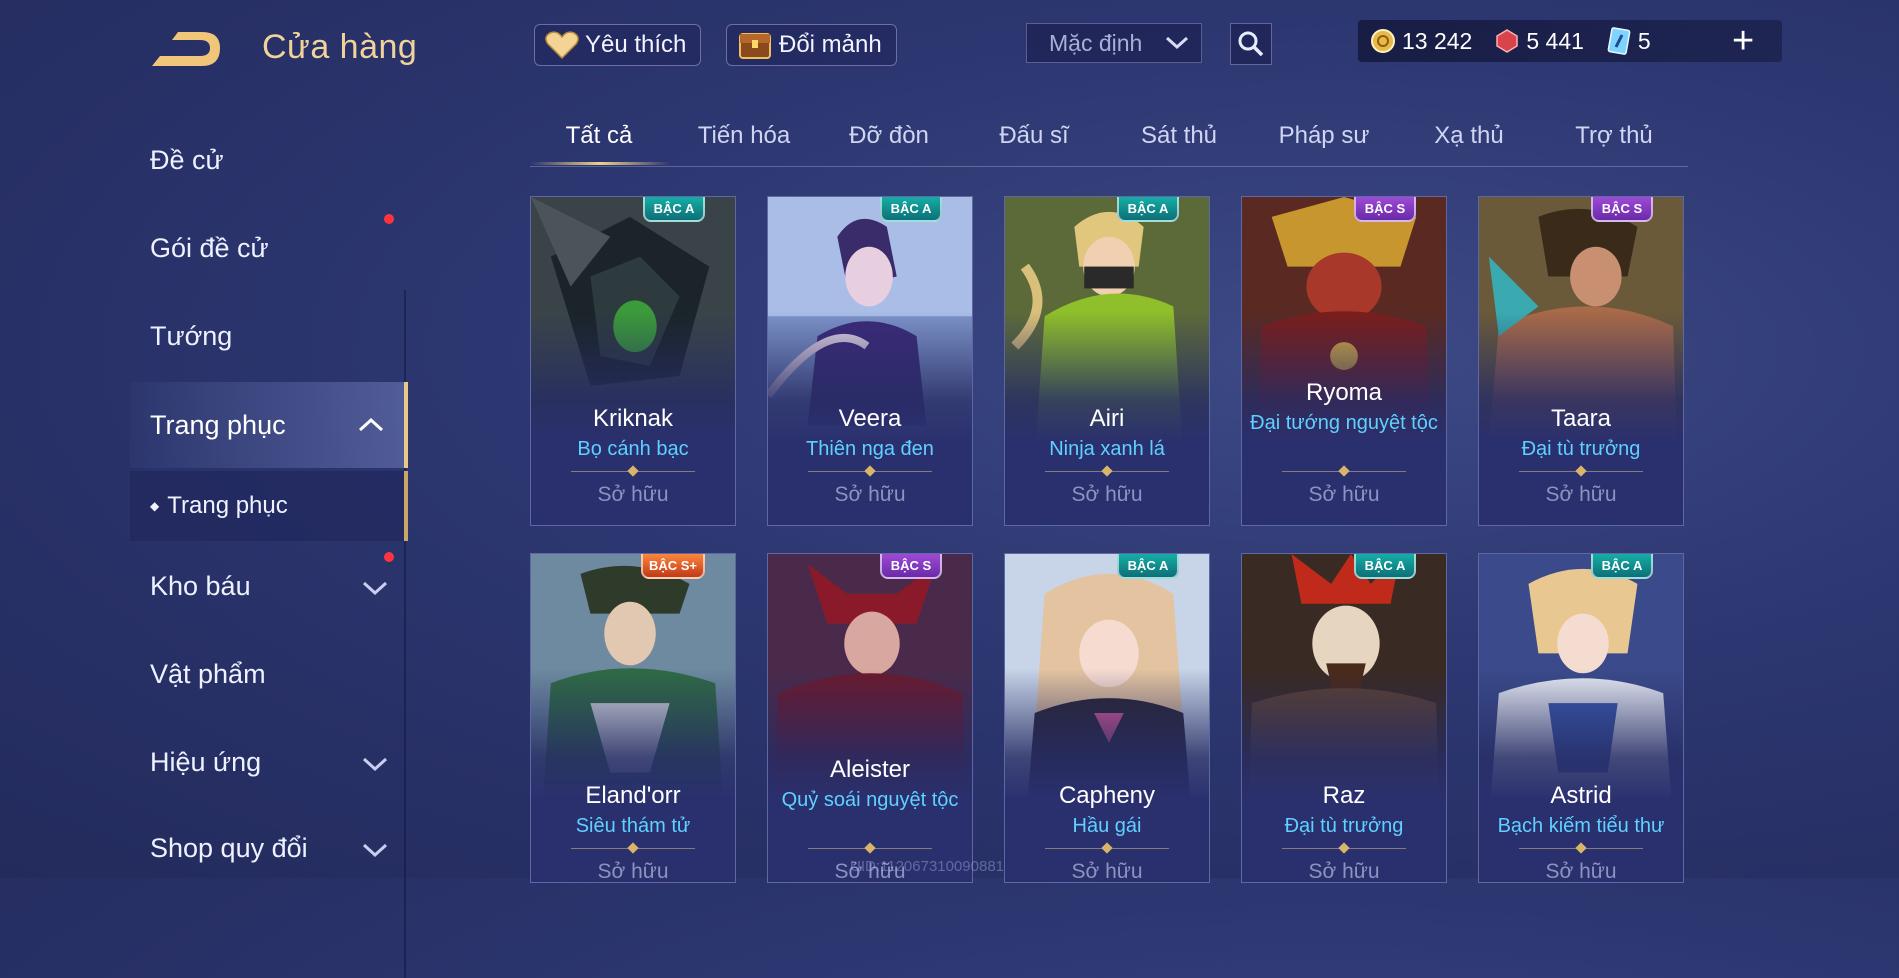  Describe the element at coordinates (269, 848) in the screenshot. I see `sidebar-item-exchange-shop: Shop quy đổi` at that location.